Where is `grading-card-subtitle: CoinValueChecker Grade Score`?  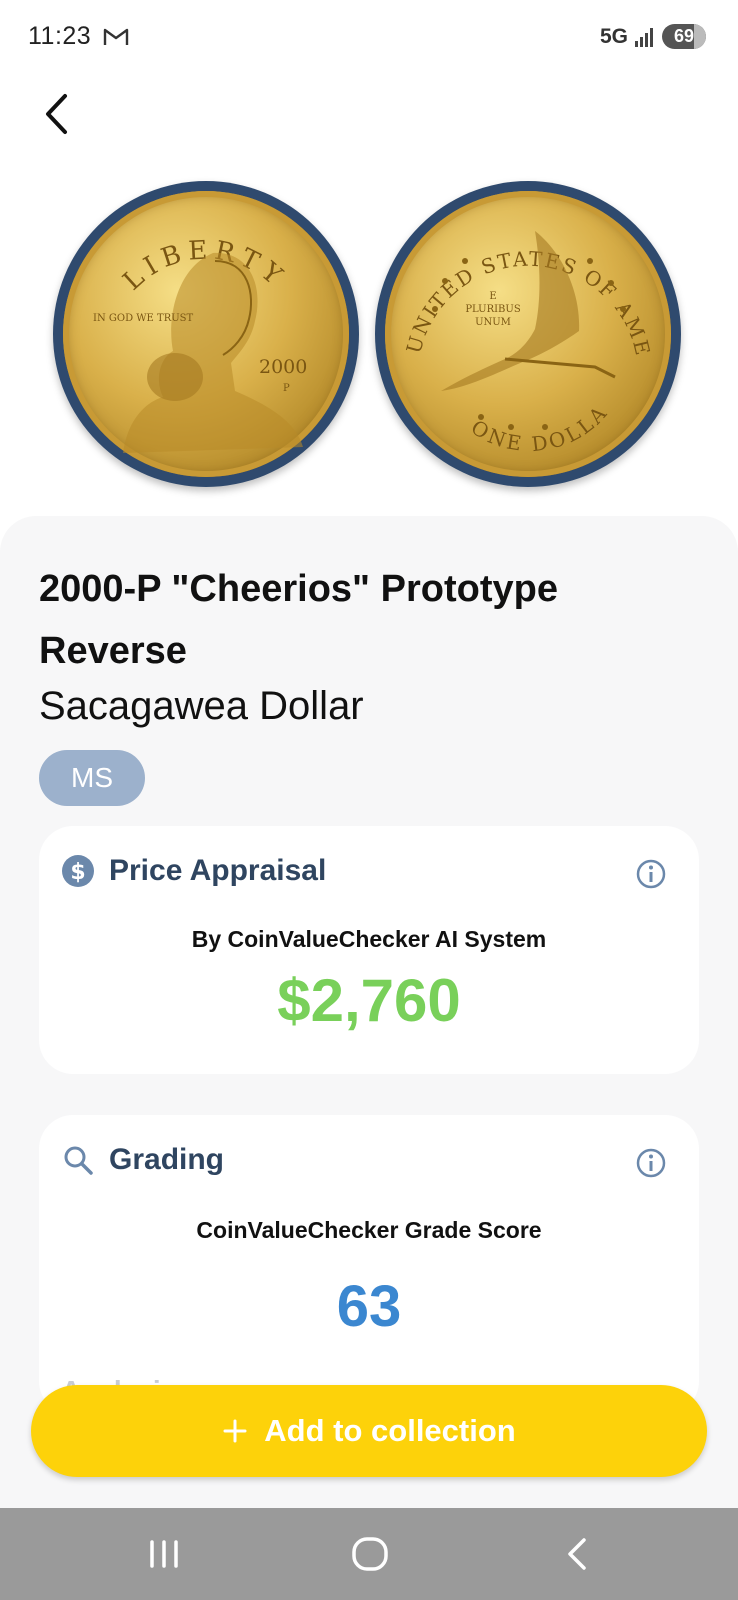 grading-card-subtitle: CoinValueChecker Grade Score is located at coordinates (369, 1230).